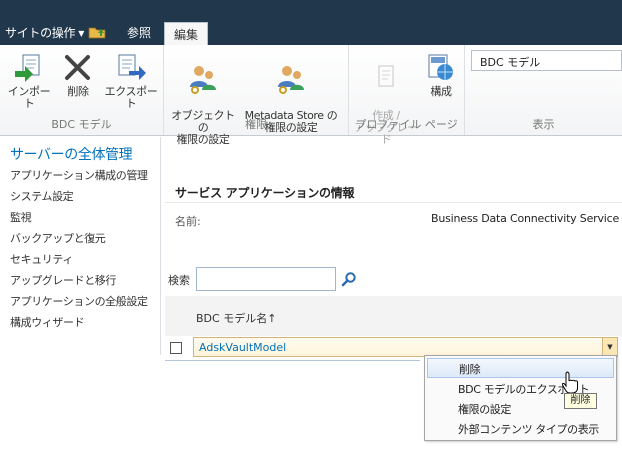 The image size is (622, 470). Describe the element at coordinates (520, 368) in the screenshot. I see `menu-item-delete: 削除` at that location.